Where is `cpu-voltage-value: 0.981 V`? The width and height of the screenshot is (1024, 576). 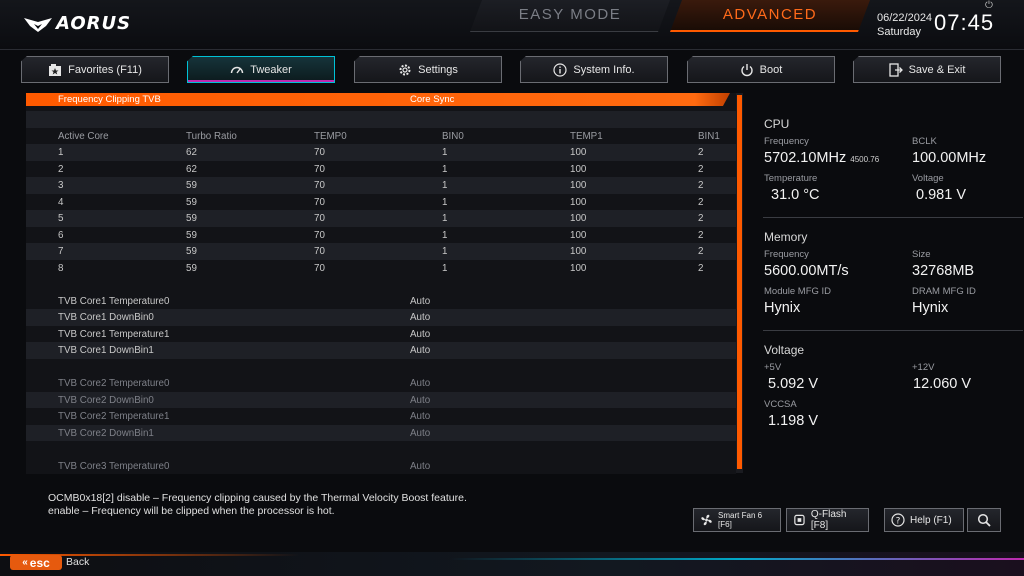 cpu-voltage-value: 0.981 V is located at coordinates (941, 195).